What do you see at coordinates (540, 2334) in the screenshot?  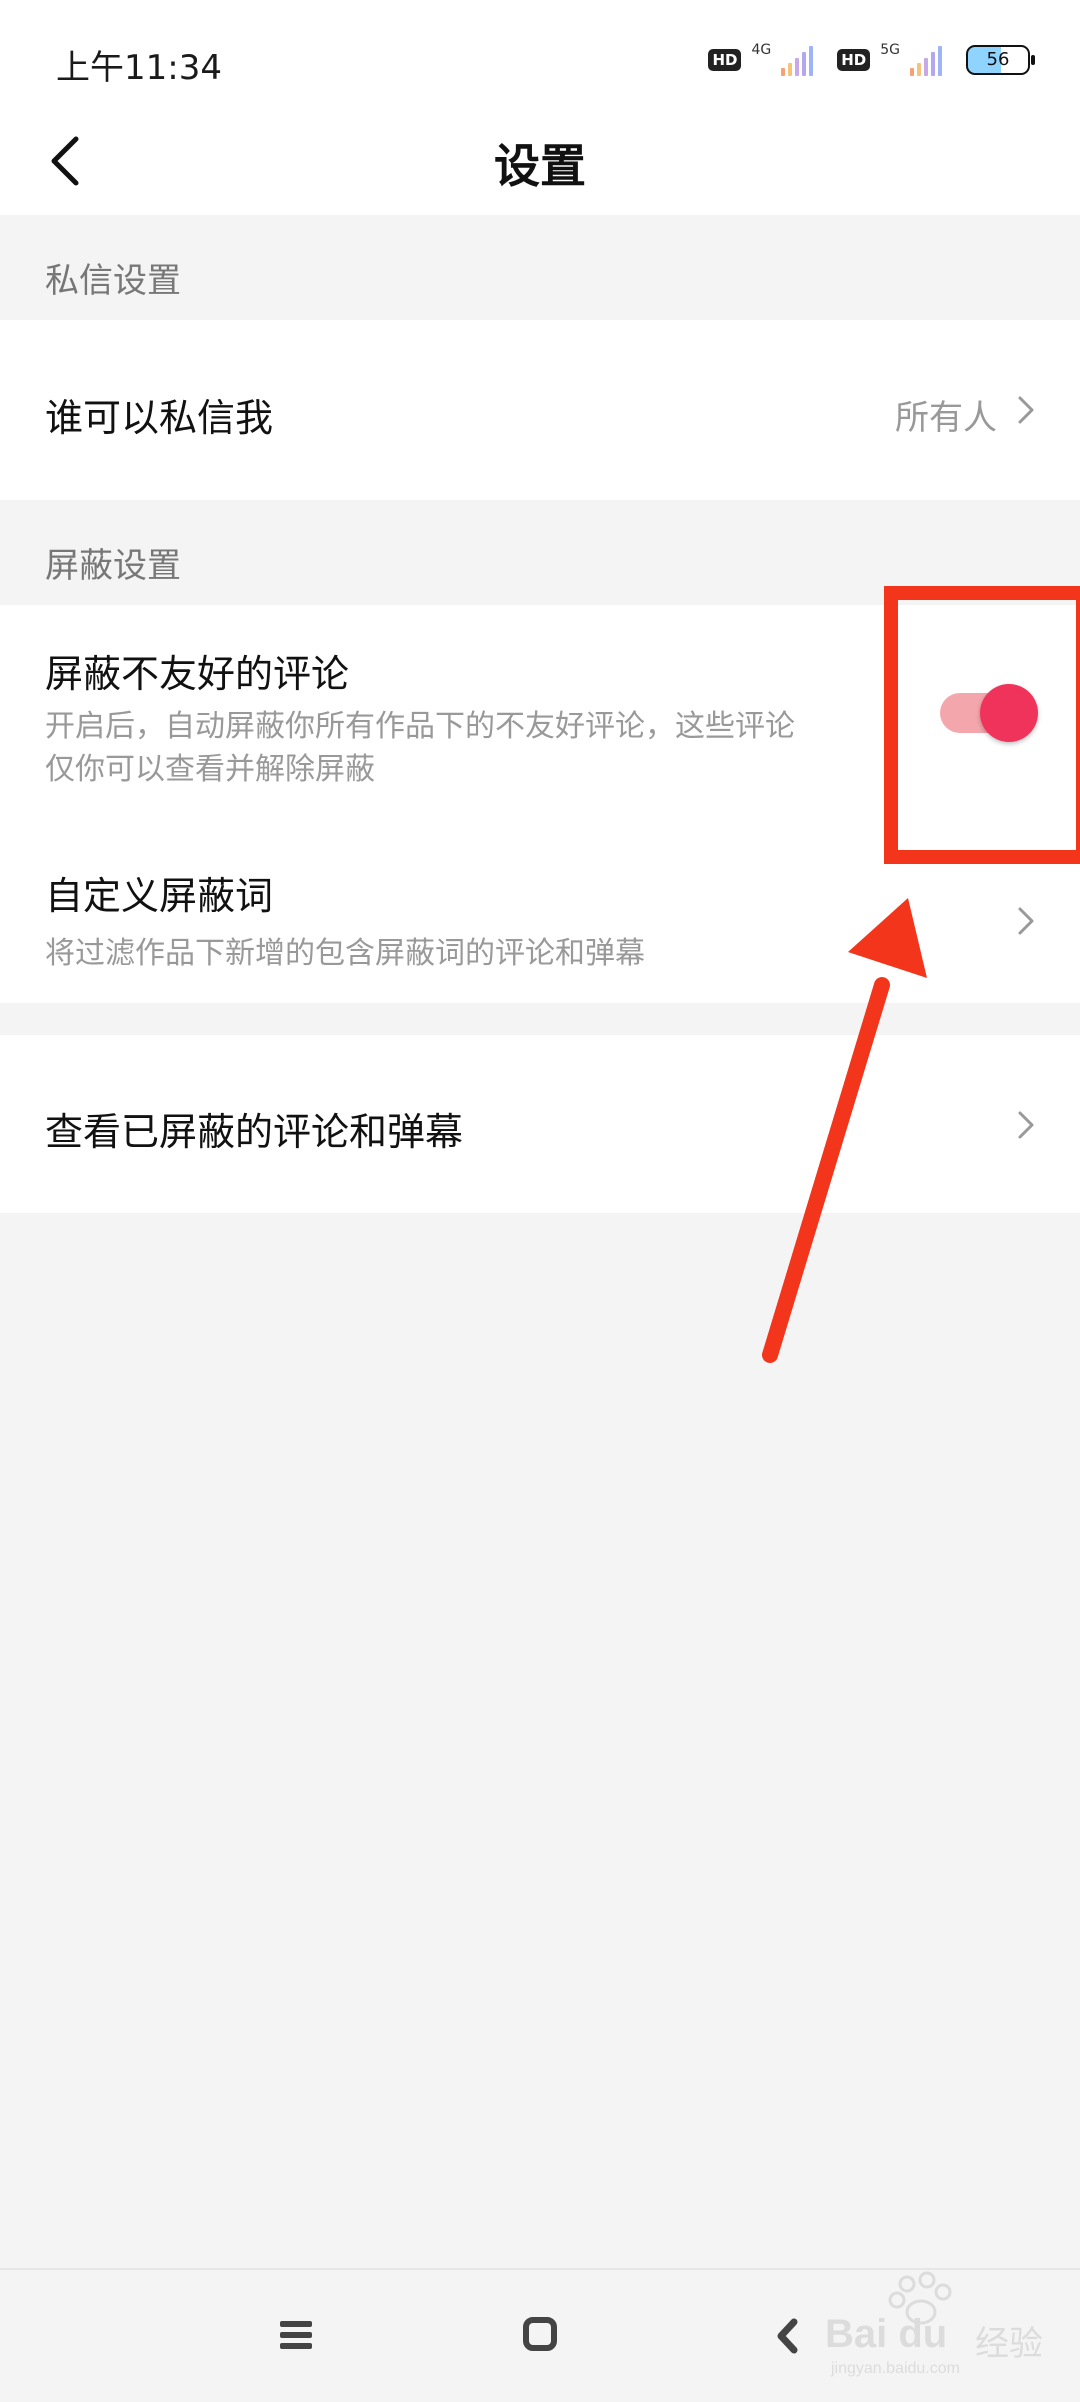 I see `home-icon` at bounding box center [540, 2334].